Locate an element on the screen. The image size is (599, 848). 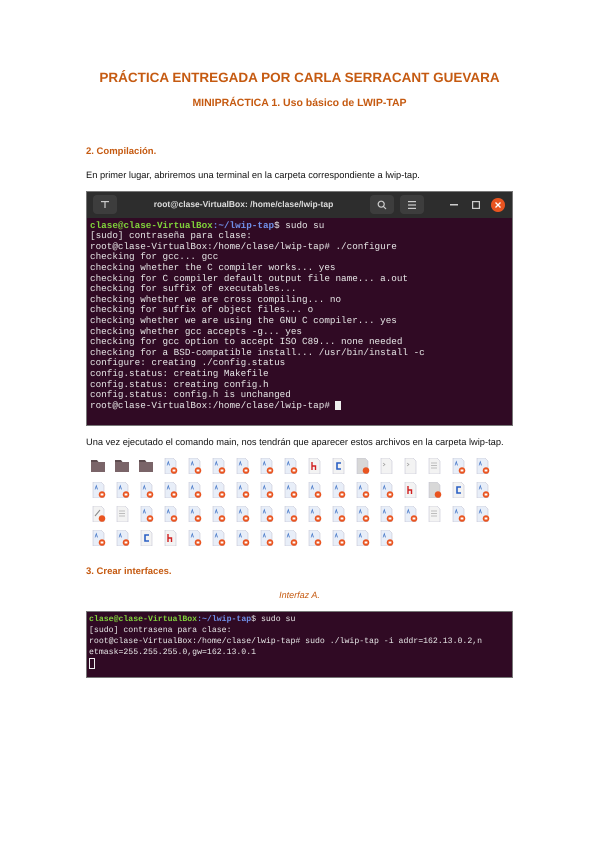
paragraph: En primer lugar, abriremos una terminal en la carpeta correspondiente a lwip-tap. is located at coordinates (253, 175).